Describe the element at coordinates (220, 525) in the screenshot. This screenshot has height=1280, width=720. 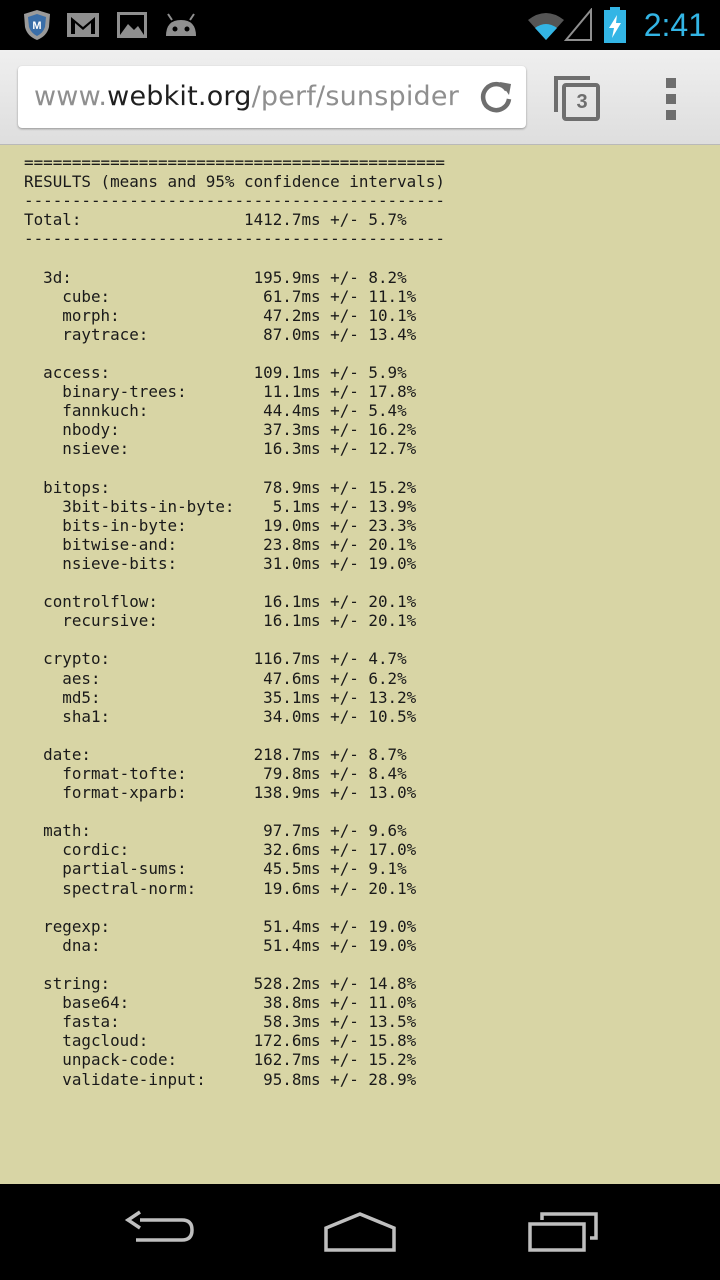
I see `result-line: bits-in-byte: 19.0ms +/- 23.3%` at that location.